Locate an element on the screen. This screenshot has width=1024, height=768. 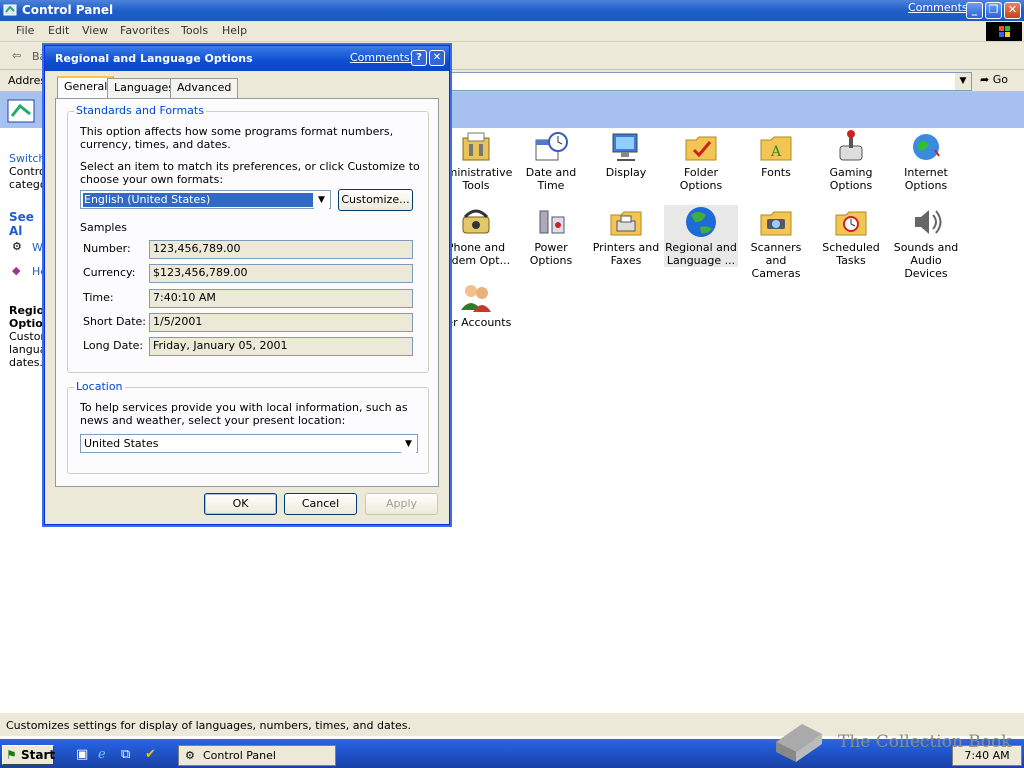
windows-flag-icon: ⚑ is located at coordinates (11, 755).